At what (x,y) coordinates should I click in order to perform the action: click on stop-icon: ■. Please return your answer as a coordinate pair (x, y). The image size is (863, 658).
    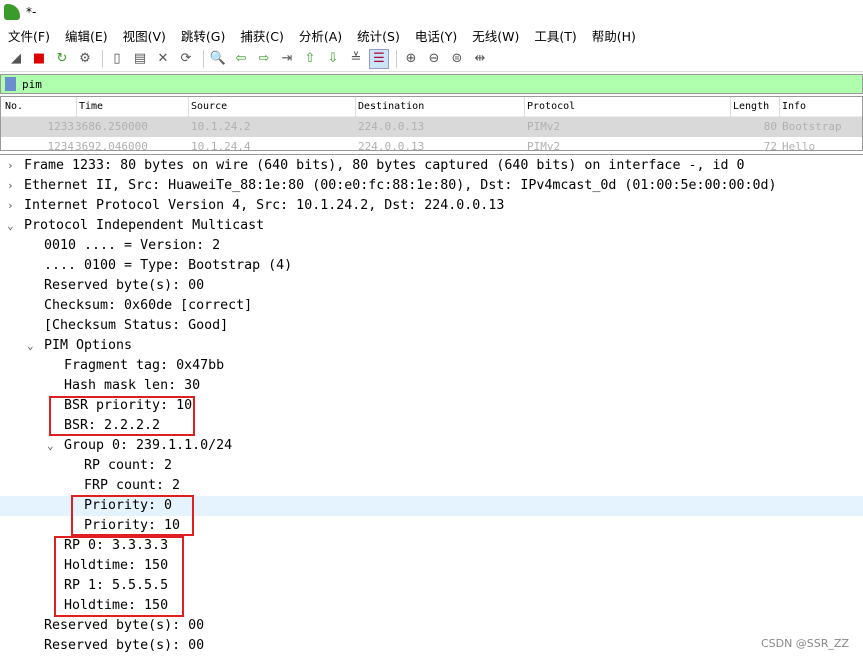
    Looking at the image, I should click on (39, 59).